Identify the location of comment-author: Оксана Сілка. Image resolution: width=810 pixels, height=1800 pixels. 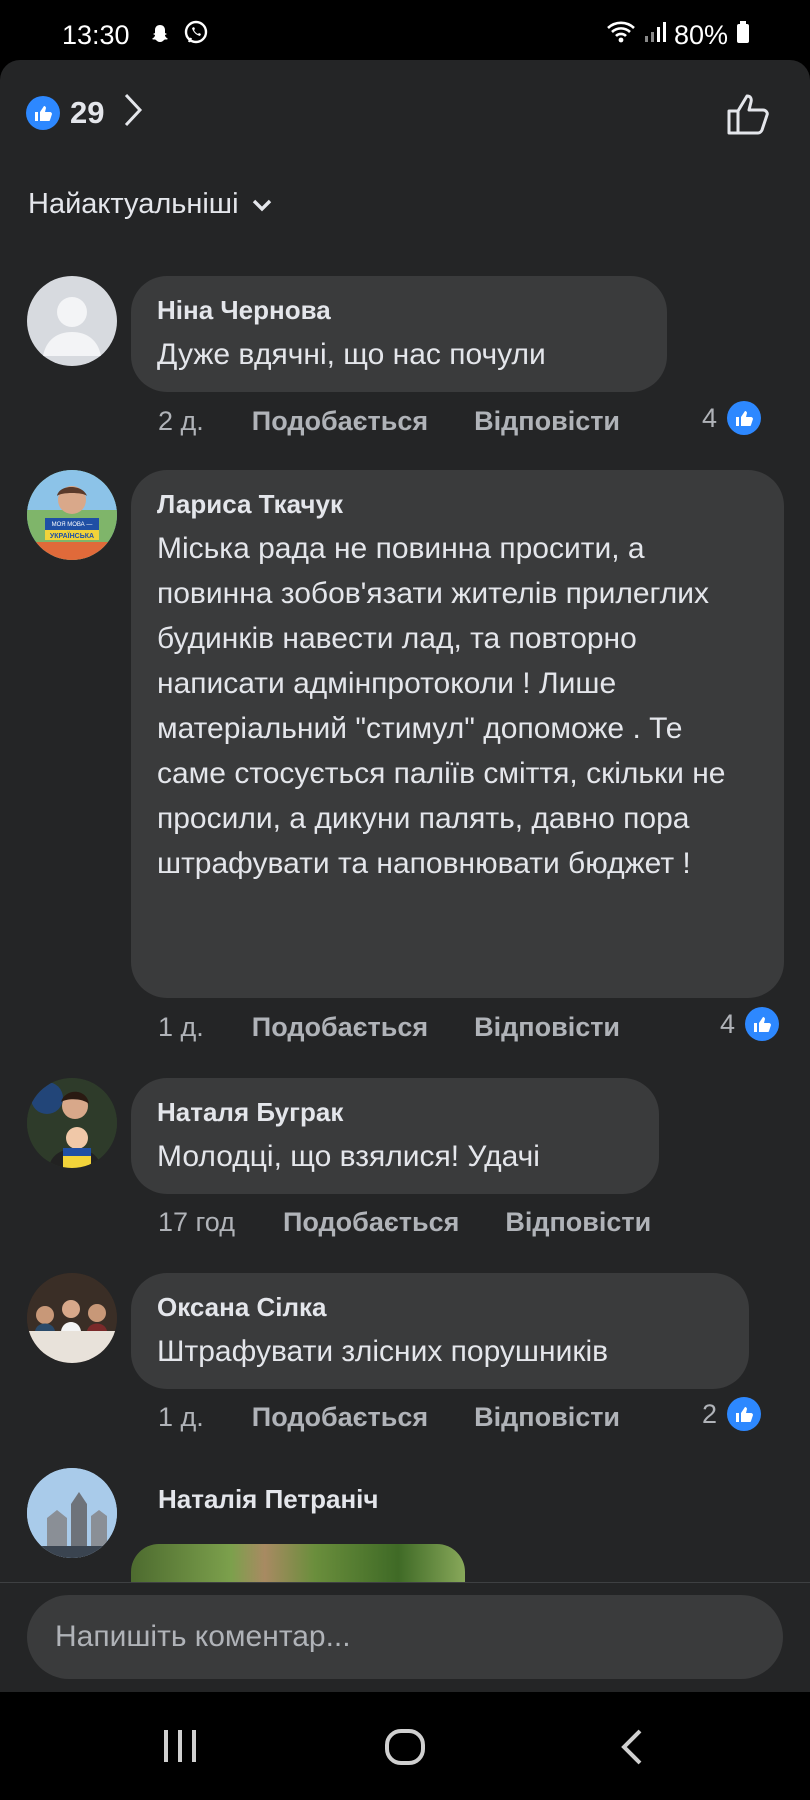
(440, 1307).